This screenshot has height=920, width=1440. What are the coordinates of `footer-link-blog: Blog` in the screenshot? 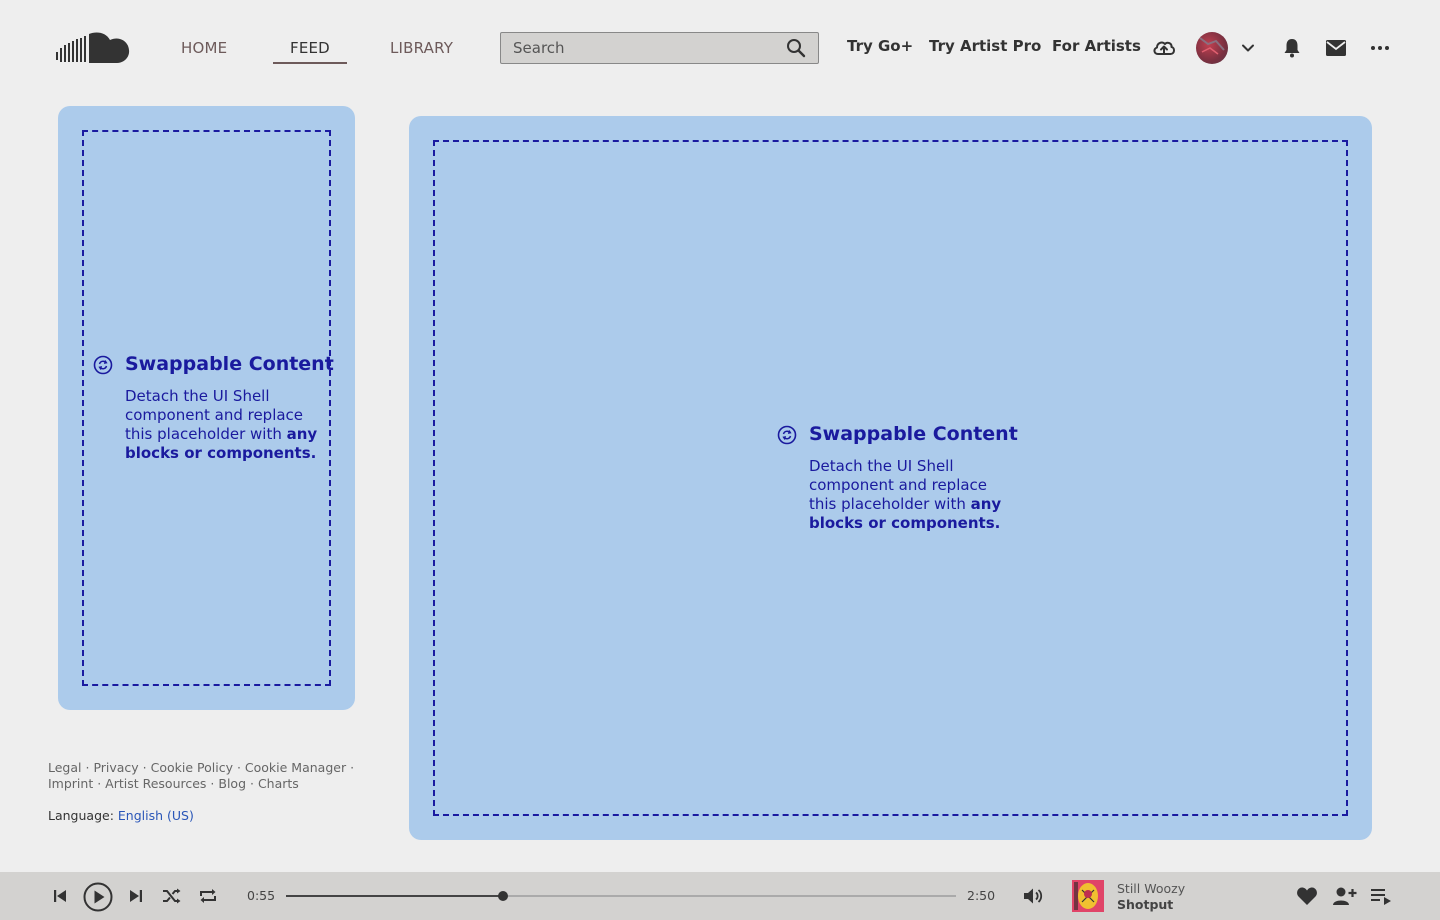 It's located at (232, 783).